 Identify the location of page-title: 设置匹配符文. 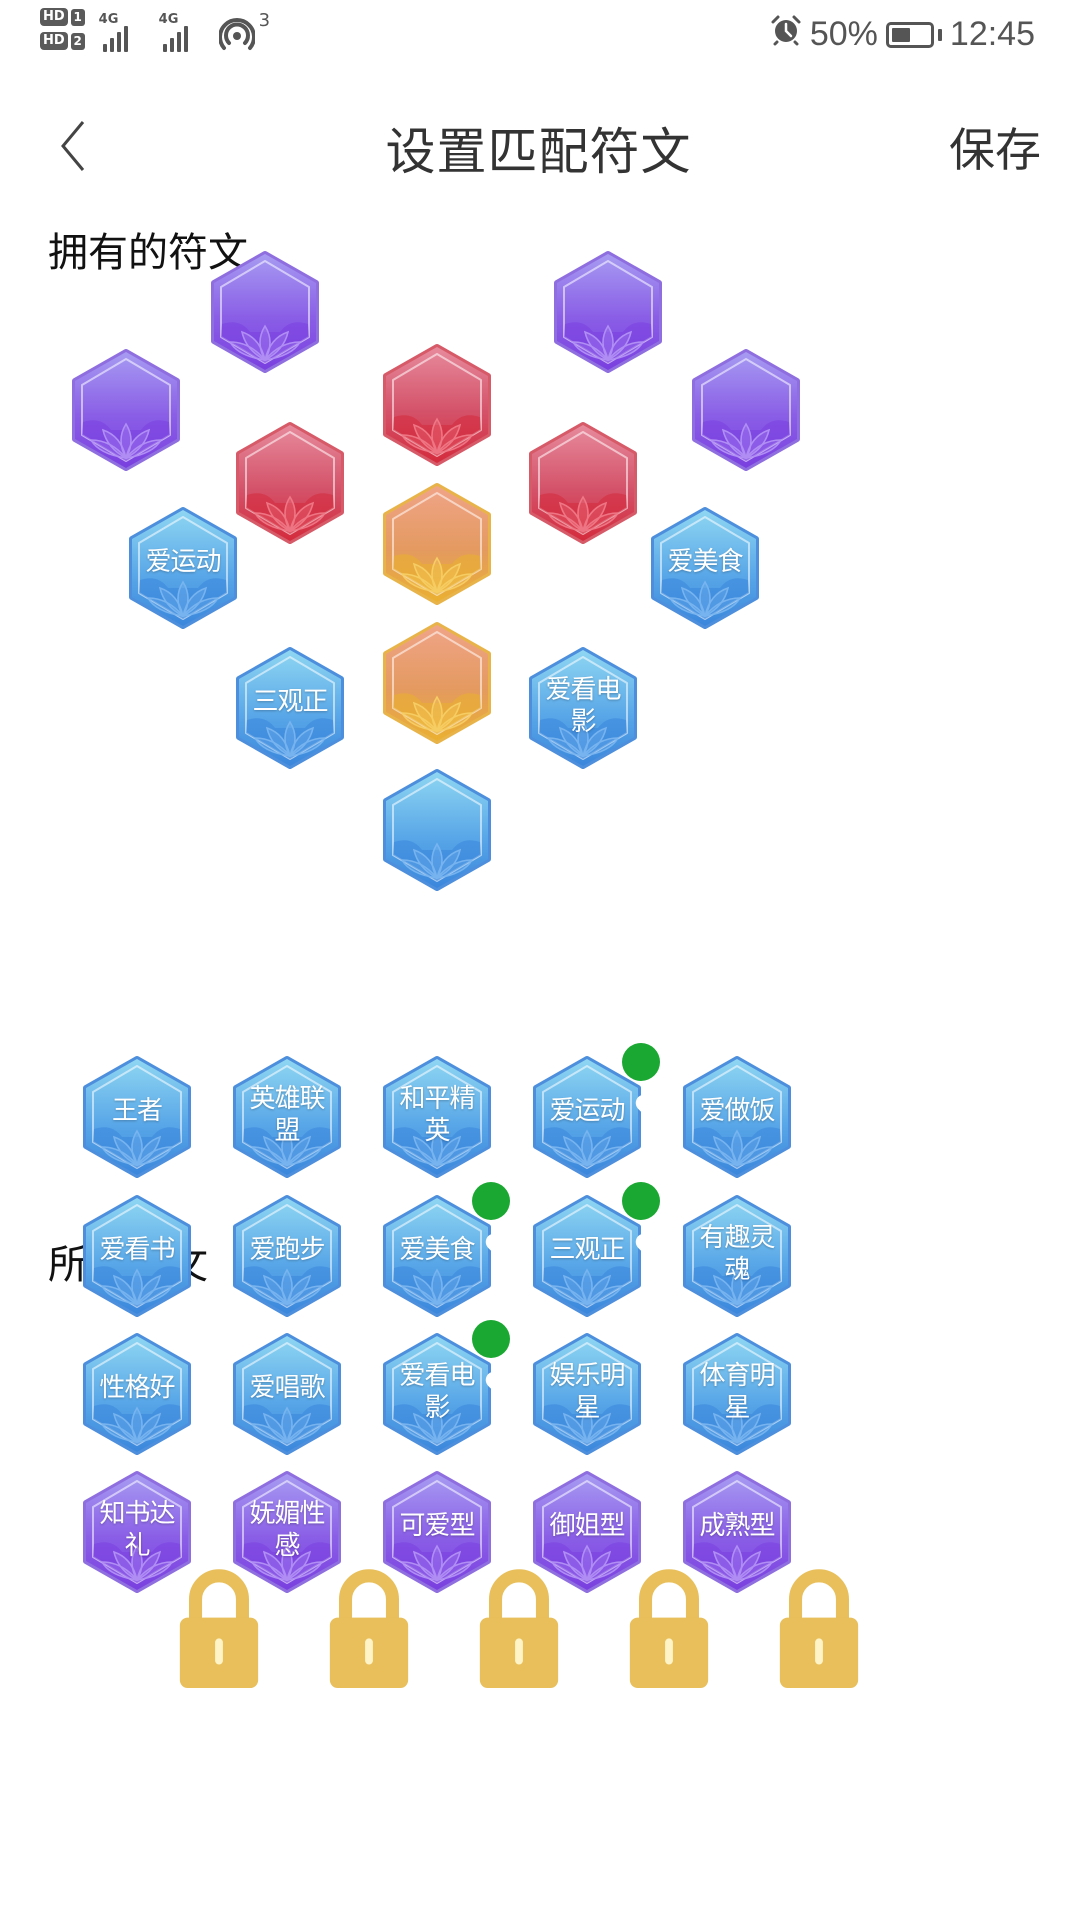
(538, 152).